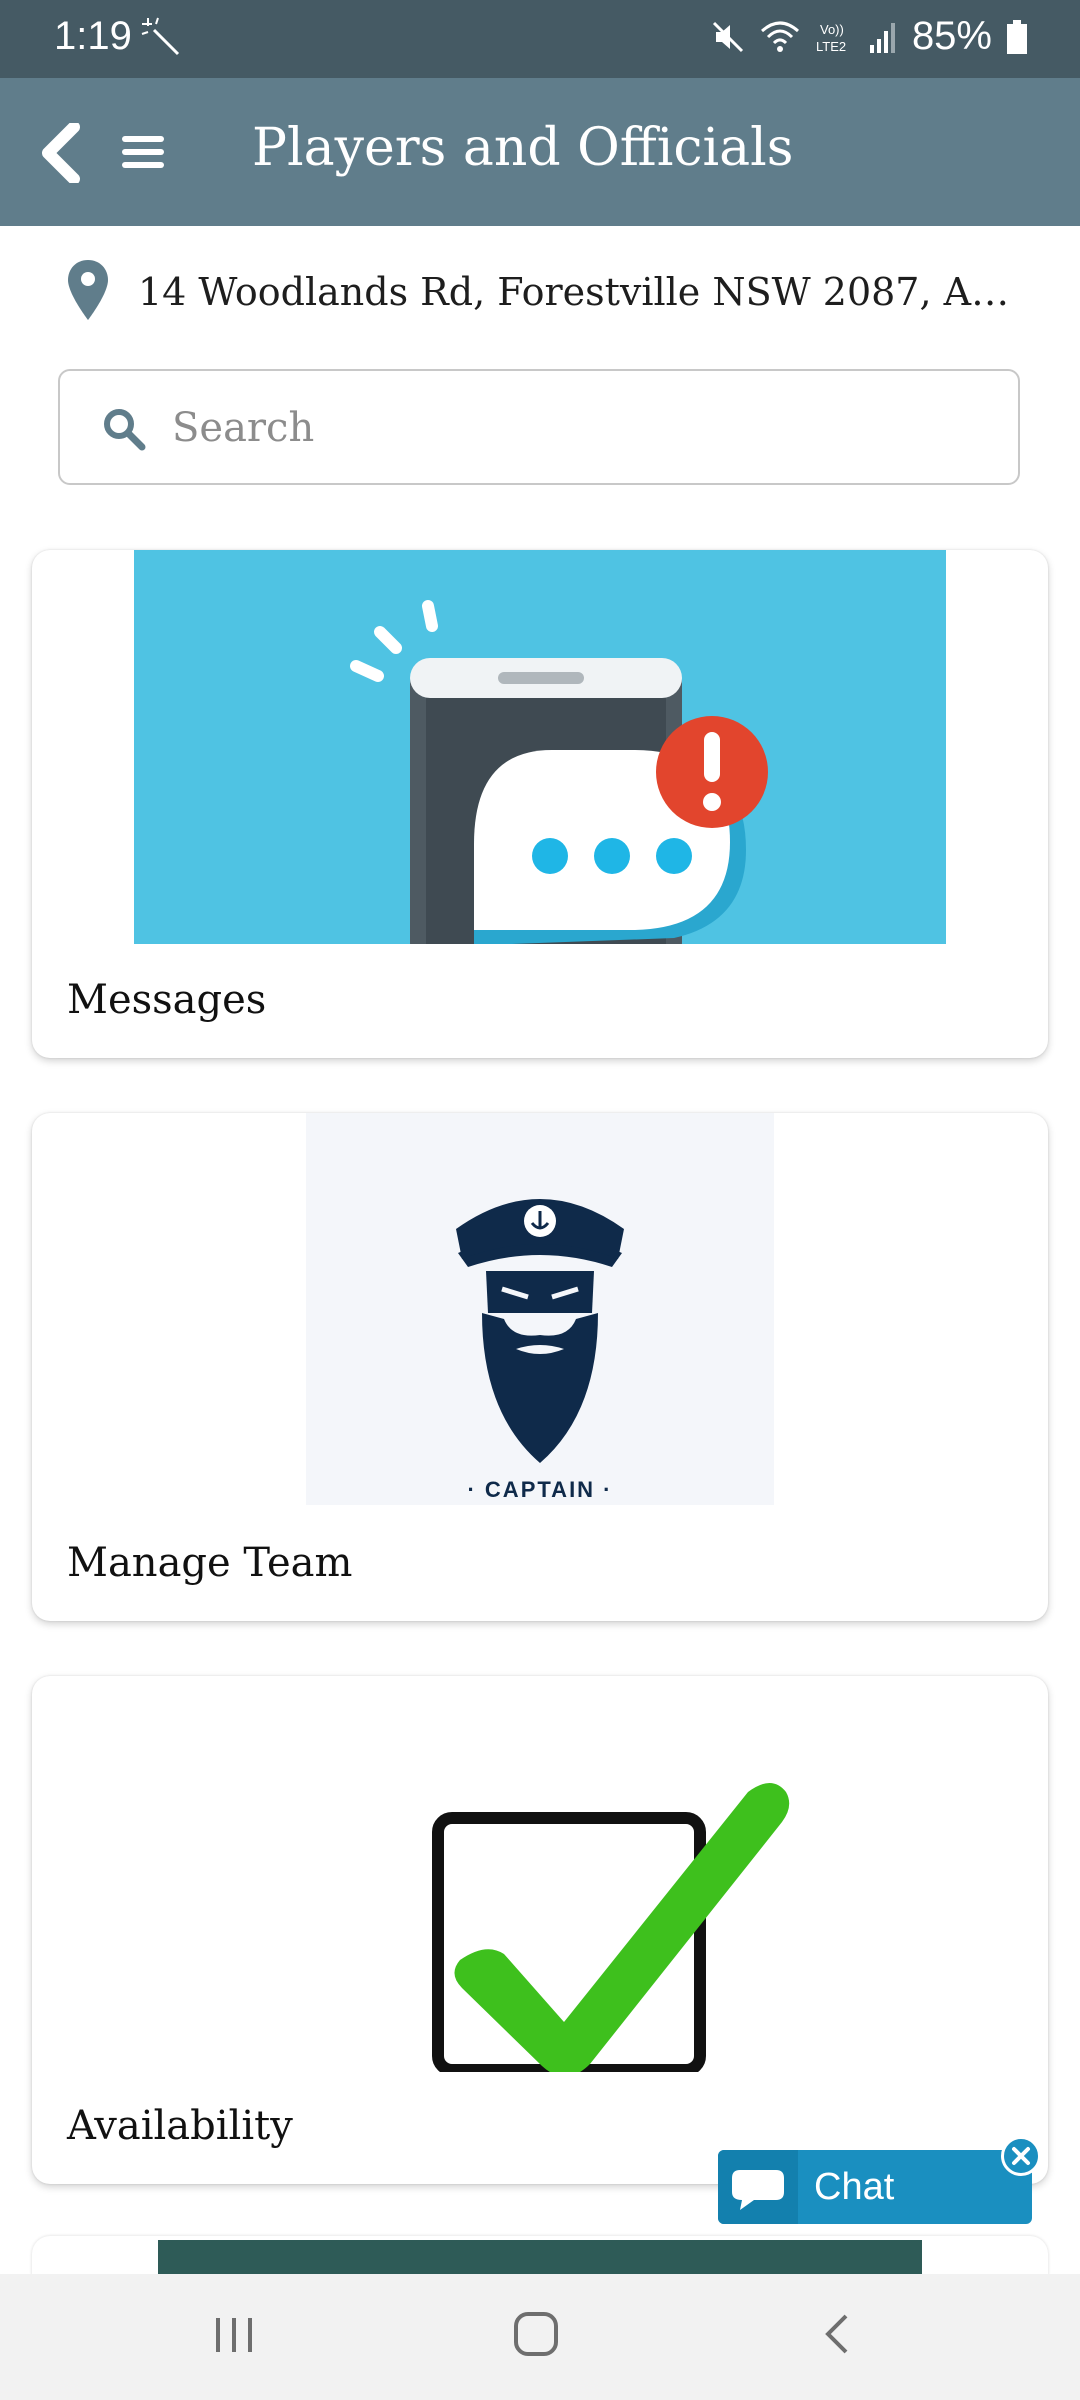 This screenshot has height=2400, width=1080. Describe the element at coordinates (854, 2187) in the screenshot. I see `chat-label: Chat` at that location.